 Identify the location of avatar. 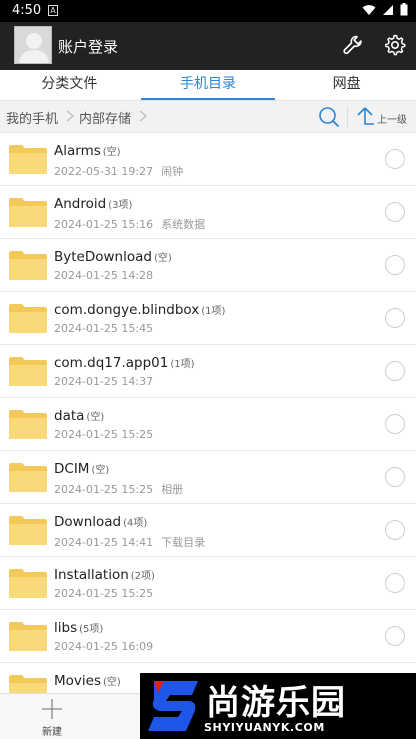
(33, 45).